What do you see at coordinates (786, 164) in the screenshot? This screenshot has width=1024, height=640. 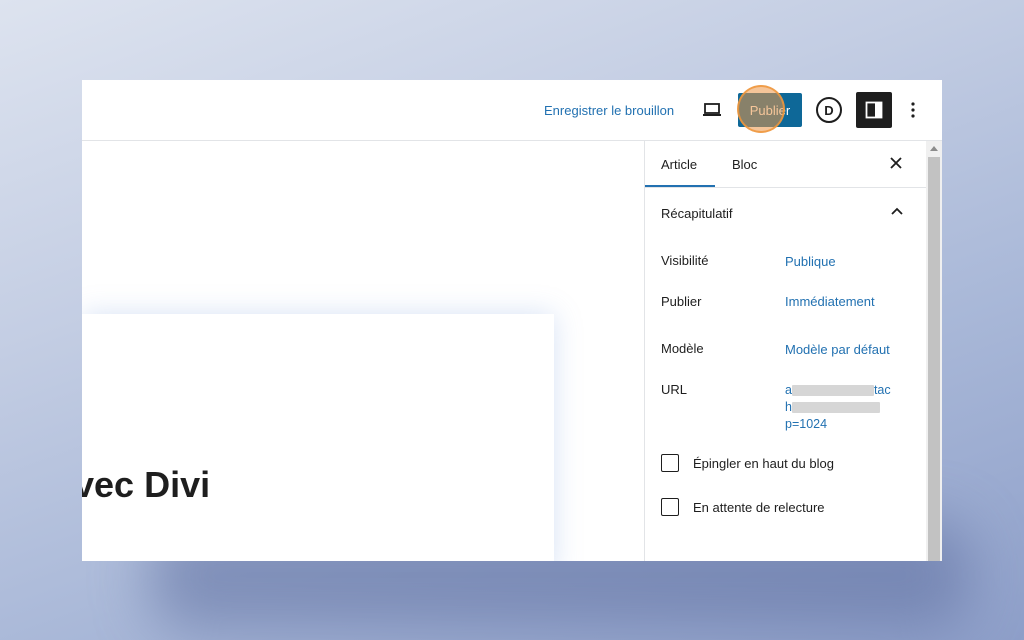 I see `sidebar-tabs: Article Bloc` at bounding box center [786, 164].